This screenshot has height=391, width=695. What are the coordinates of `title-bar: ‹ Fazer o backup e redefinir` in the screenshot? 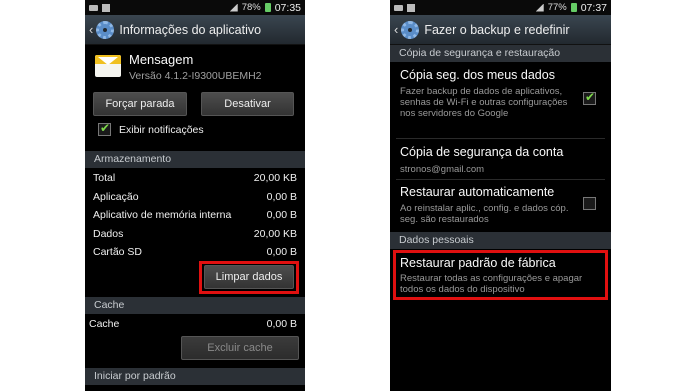 It's located at (500, 30).